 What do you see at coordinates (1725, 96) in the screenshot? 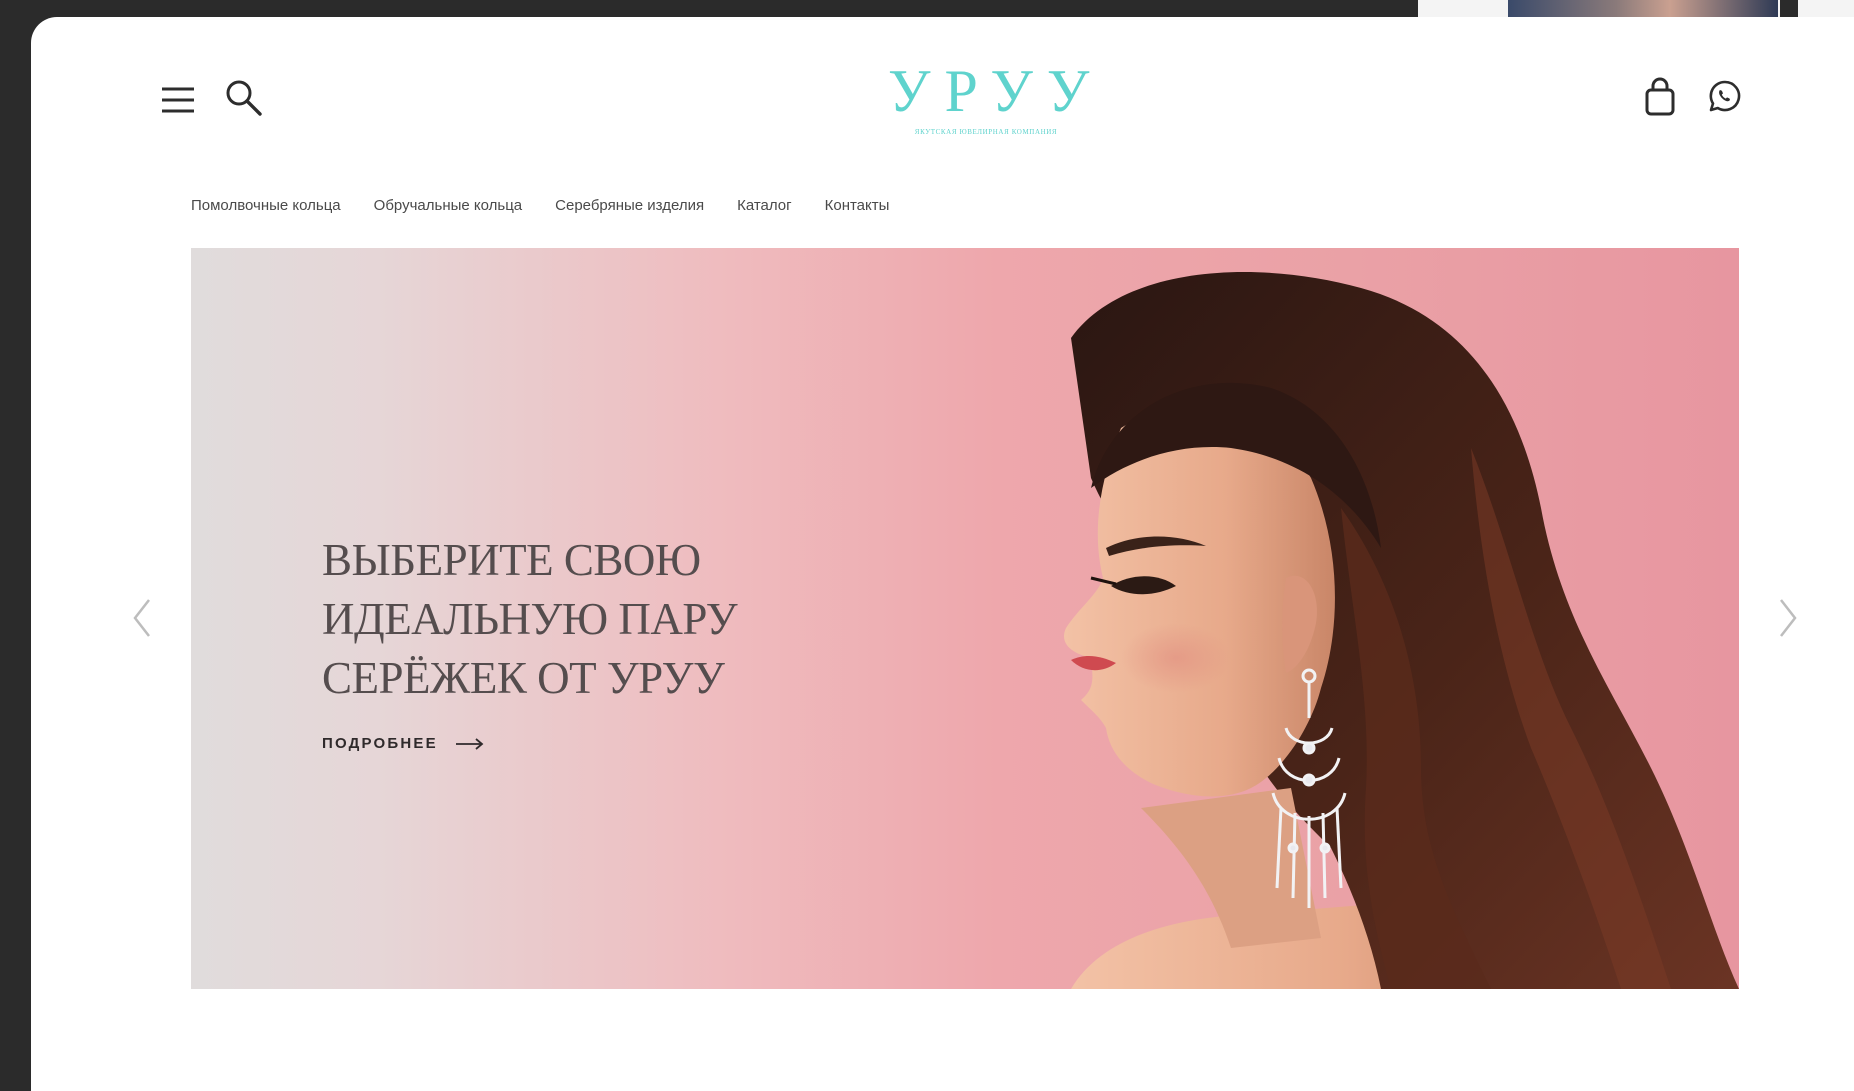
I see `whatsapp-icon` at bounding box center [1725, 96].